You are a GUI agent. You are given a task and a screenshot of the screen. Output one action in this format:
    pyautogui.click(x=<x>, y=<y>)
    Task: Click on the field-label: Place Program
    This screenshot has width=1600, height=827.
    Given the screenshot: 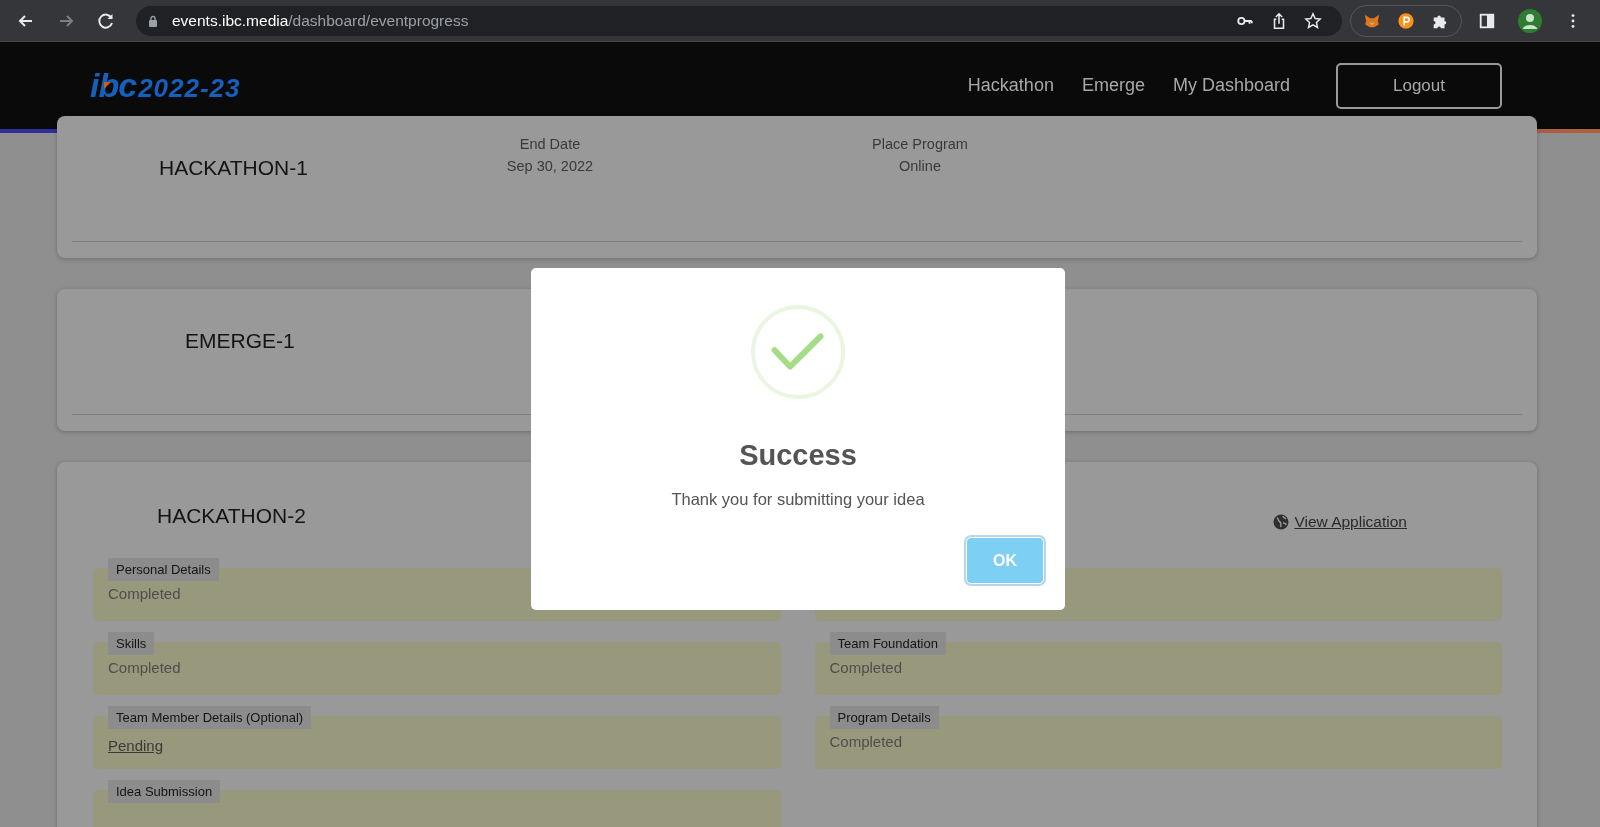 What is the action you would take?
    pyautogui.click(x=920, y=144)
    